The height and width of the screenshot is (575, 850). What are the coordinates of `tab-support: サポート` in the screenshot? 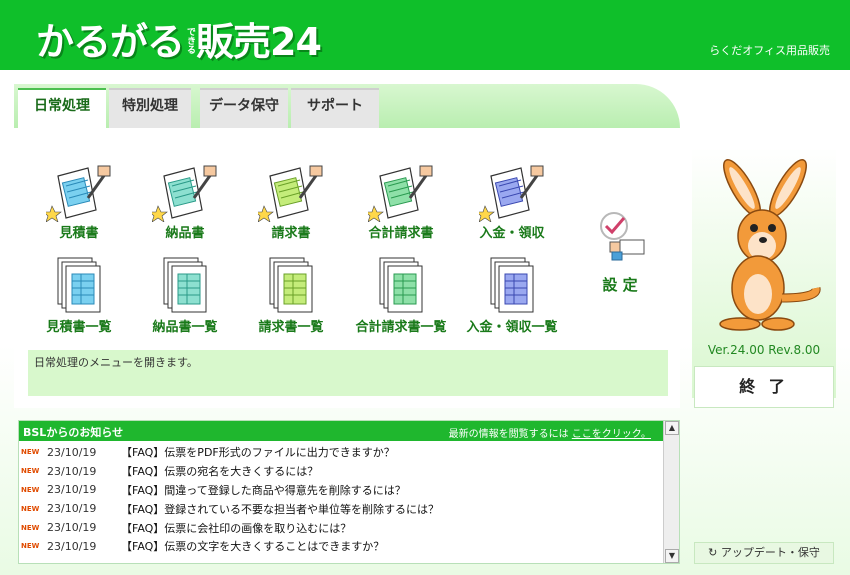 It's located at (335, 108).